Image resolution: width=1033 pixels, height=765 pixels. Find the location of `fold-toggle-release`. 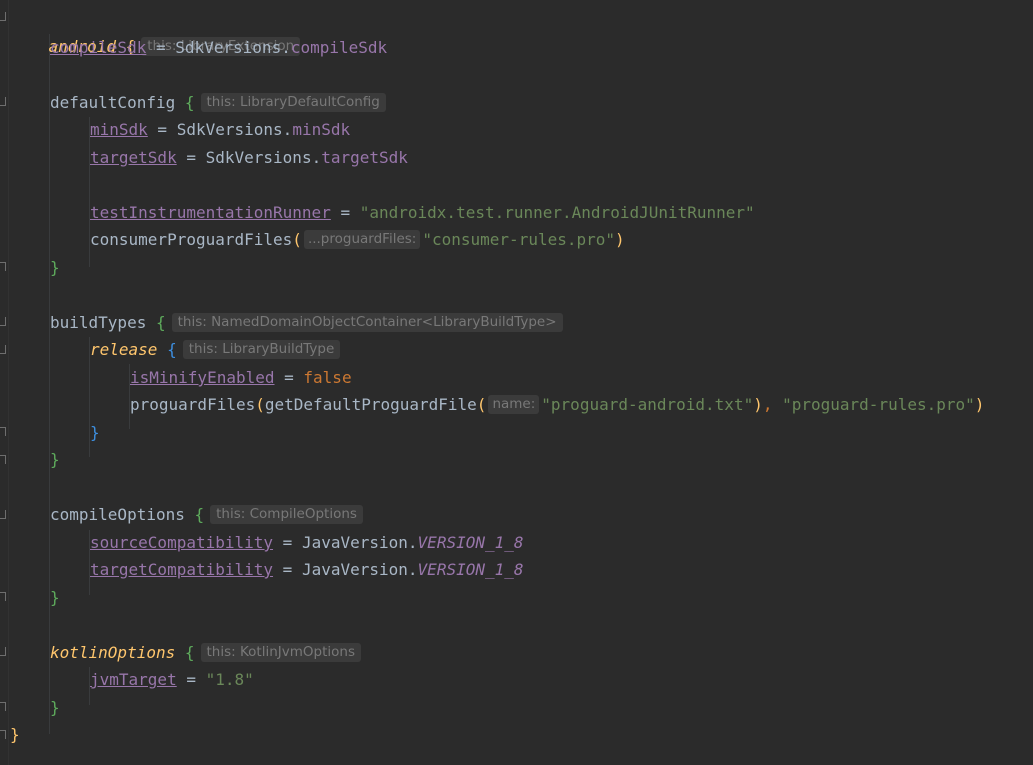

fold-toggle-release is located at coordinates (3, 349).